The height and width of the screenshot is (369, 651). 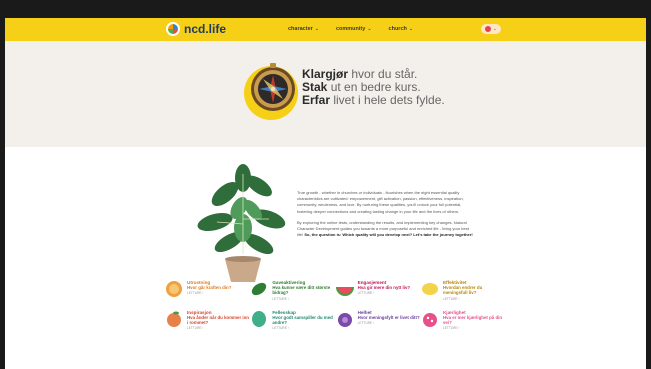 I want to click on logo-icon, so click(x=173, y=29).